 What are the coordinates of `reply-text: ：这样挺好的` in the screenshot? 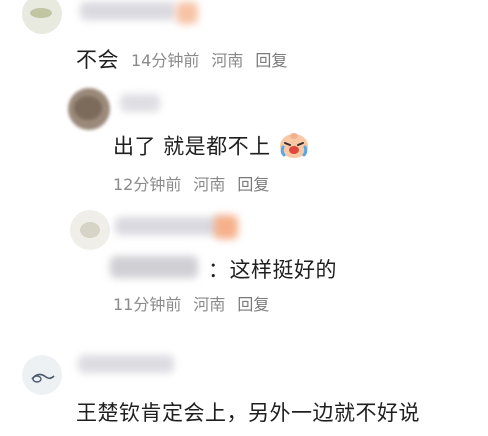 It's located at (272, 270).